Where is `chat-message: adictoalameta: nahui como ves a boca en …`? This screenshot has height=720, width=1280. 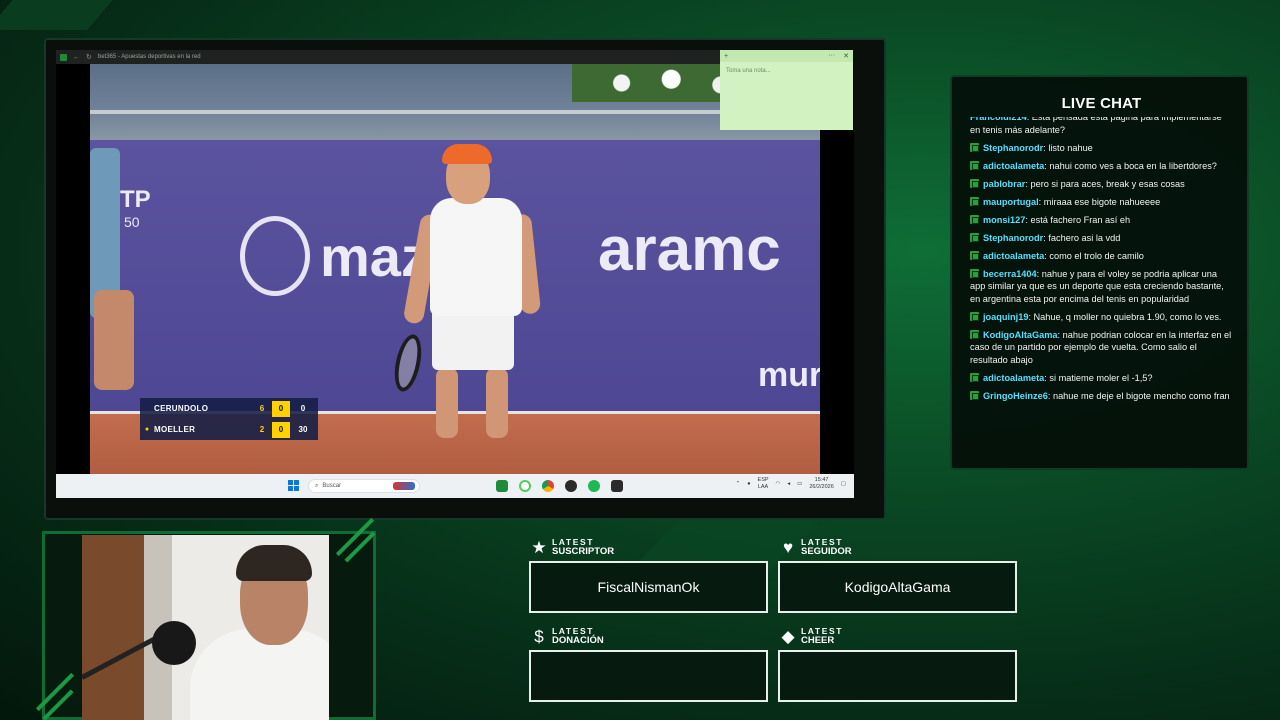 chat-message: adictoalameta: nahui como ves a boca en … is located at coordinates (1101, 166).